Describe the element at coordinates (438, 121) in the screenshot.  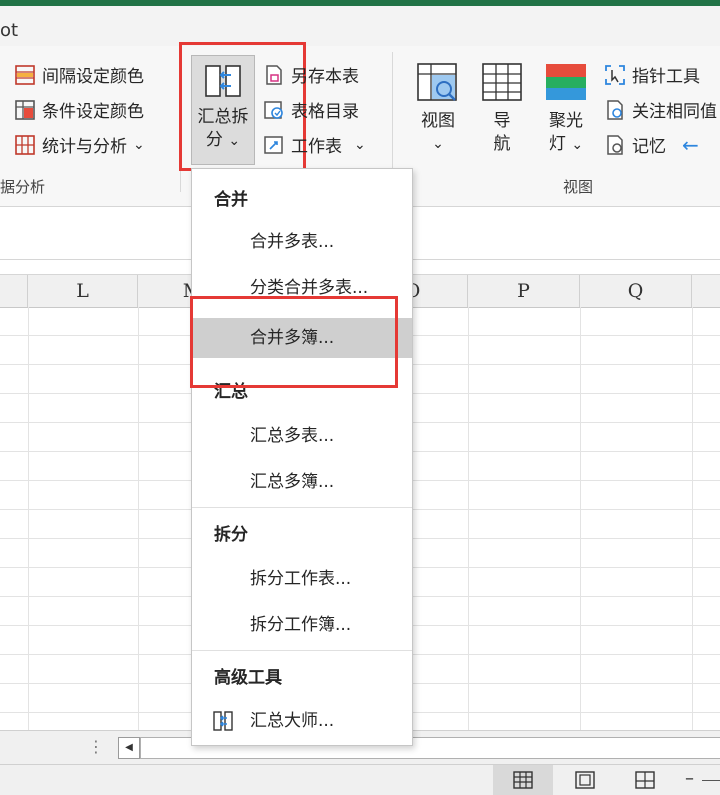
I see `view-label: 视图` at that location.